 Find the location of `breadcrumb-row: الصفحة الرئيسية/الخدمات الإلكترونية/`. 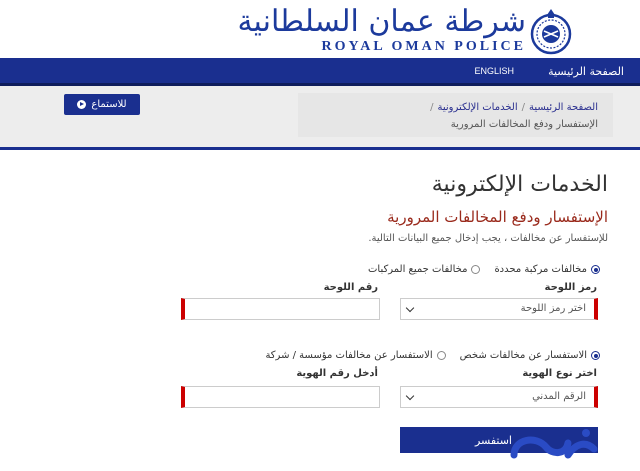

breadcrumb-row: الصفحة الرئيسية/الخدمات الإلكترونية/ is located at coordinates (512, 107).